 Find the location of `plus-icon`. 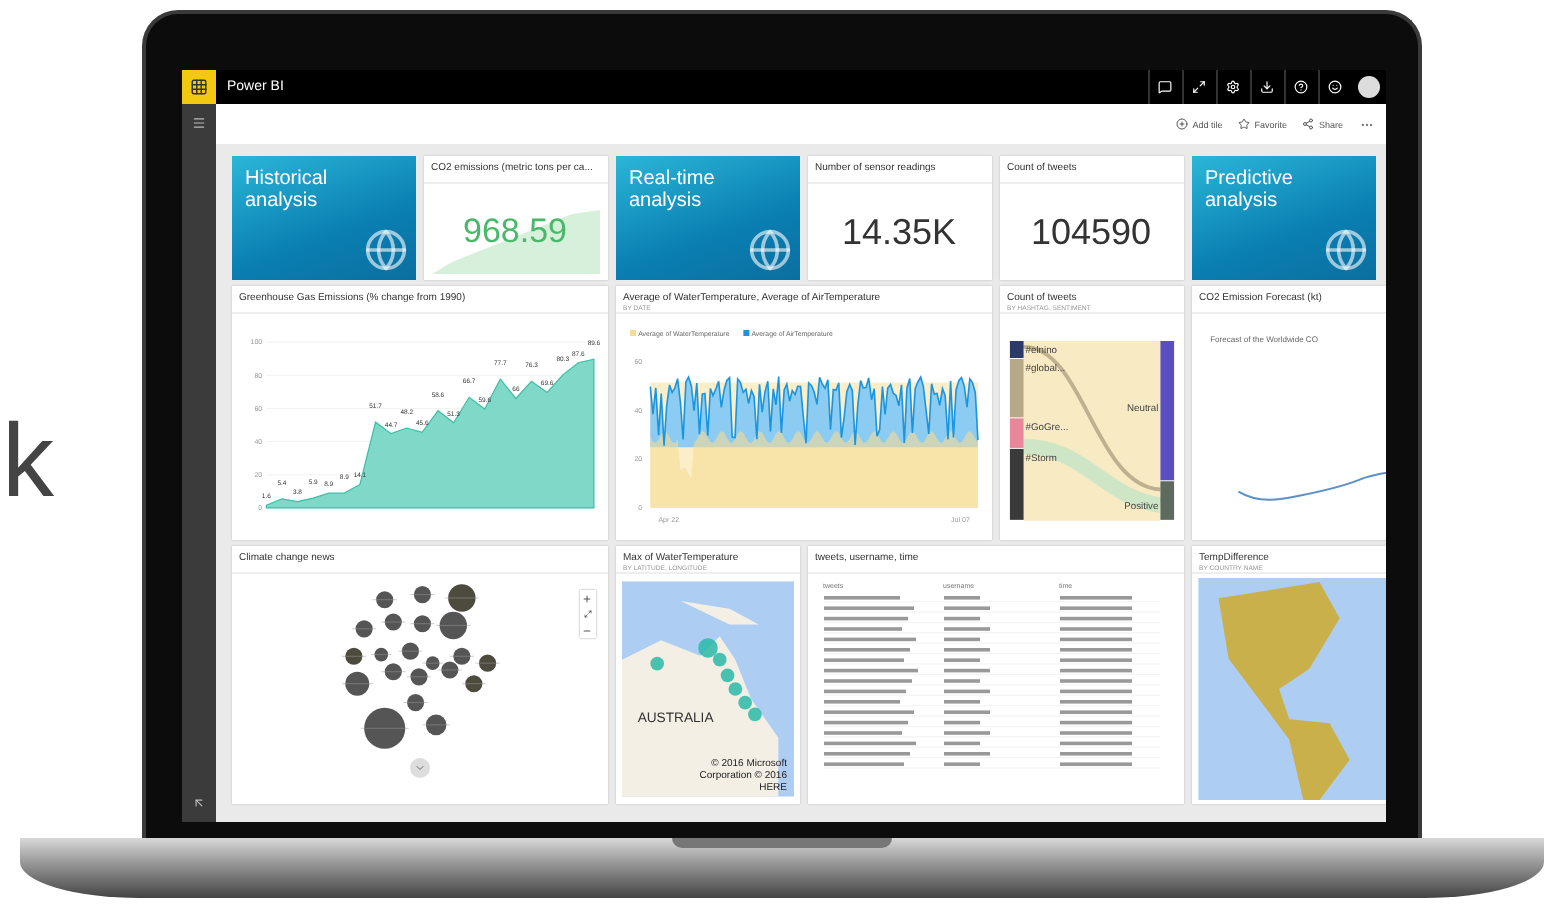

plus-icon is located at coordinates (587, 598).